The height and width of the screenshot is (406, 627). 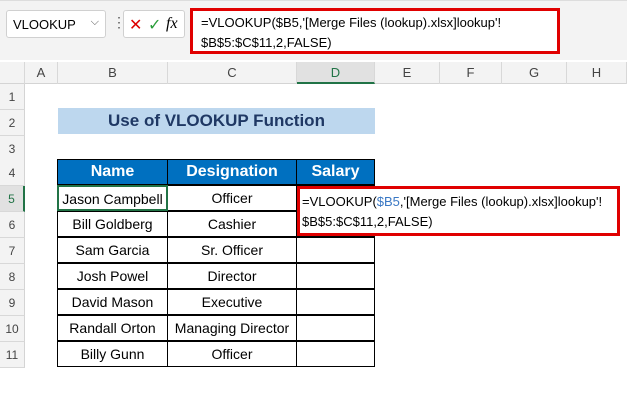 I want to click on row-header-4: 4, so click(x=12, y=173).